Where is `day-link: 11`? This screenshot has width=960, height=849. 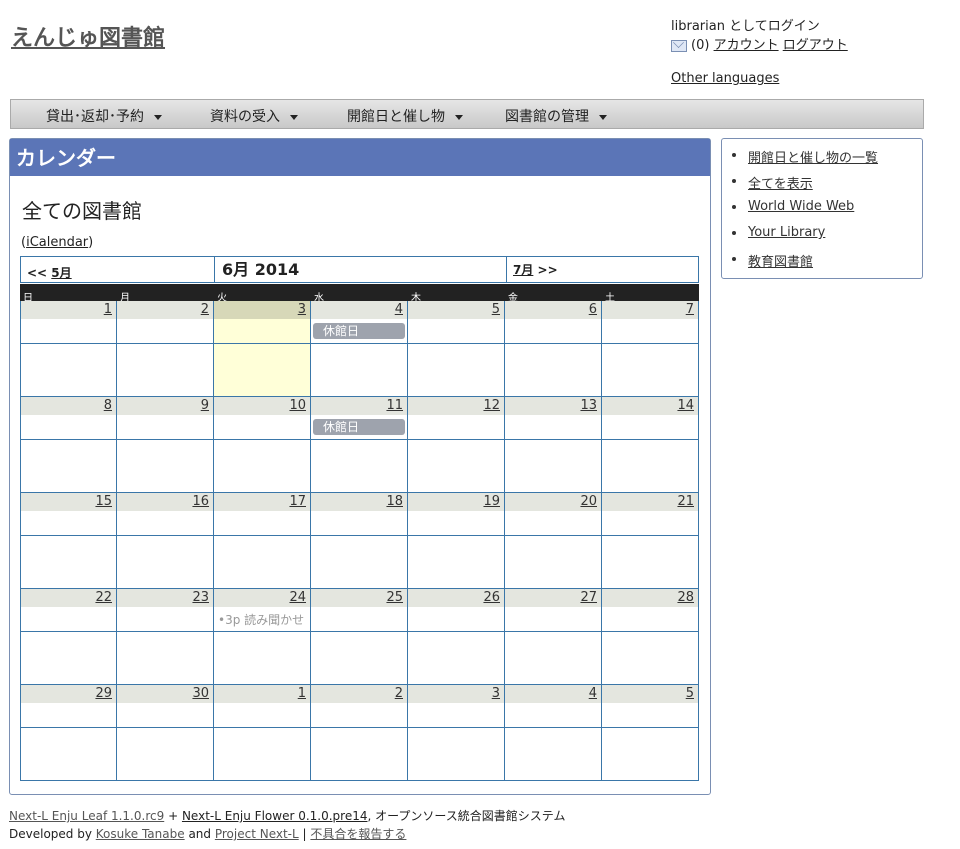 day-link: 11 is located at coordinates (394, 405).